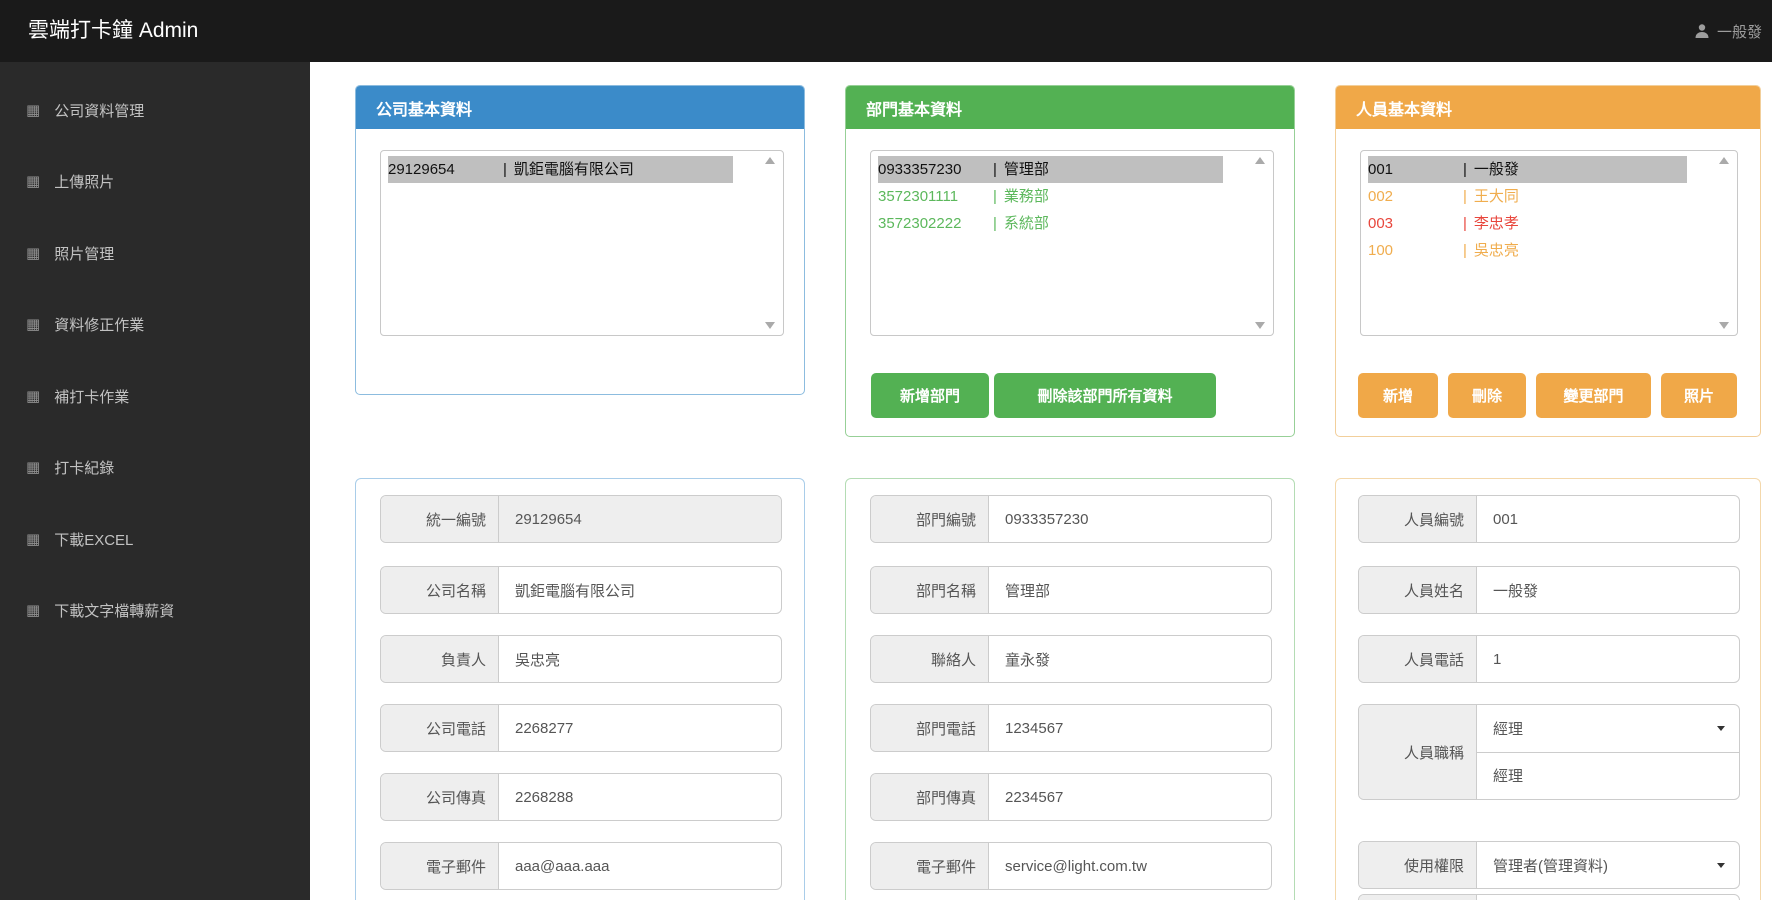 The image size is (1772, 900). Describe the element at coordinates (1552, 223) in the screenshot. I see `personnel-list-item: 003 | 李忠孝` at that location.